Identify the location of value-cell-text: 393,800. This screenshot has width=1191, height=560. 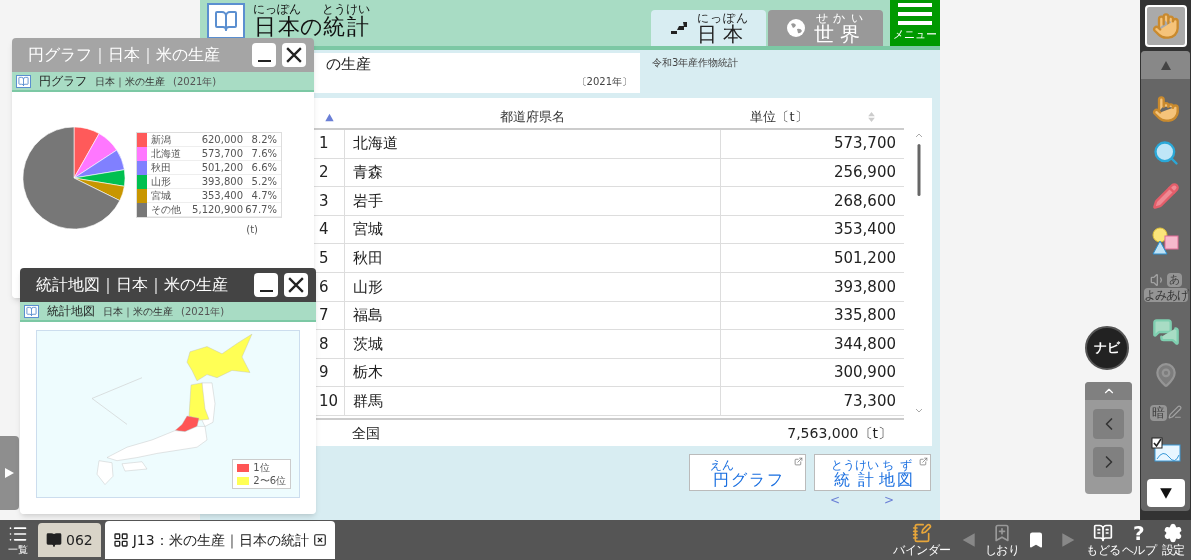
(864, 287).